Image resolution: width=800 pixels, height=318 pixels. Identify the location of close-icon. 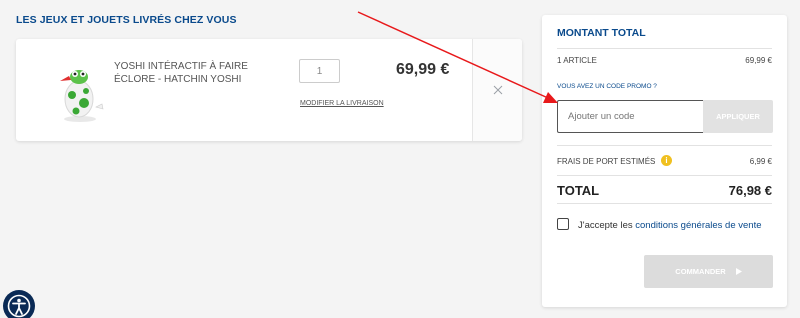
(497, 90).